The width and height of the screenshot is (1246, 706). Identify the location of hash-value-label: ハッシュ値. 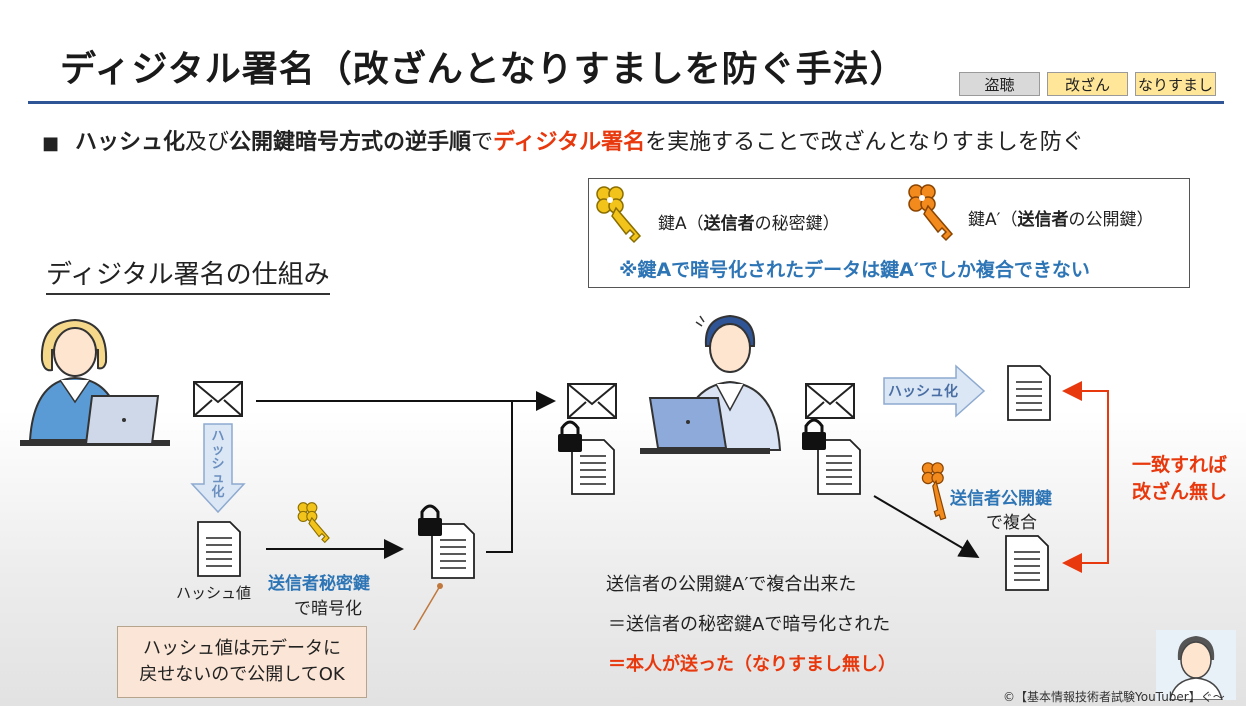
(214, 593).